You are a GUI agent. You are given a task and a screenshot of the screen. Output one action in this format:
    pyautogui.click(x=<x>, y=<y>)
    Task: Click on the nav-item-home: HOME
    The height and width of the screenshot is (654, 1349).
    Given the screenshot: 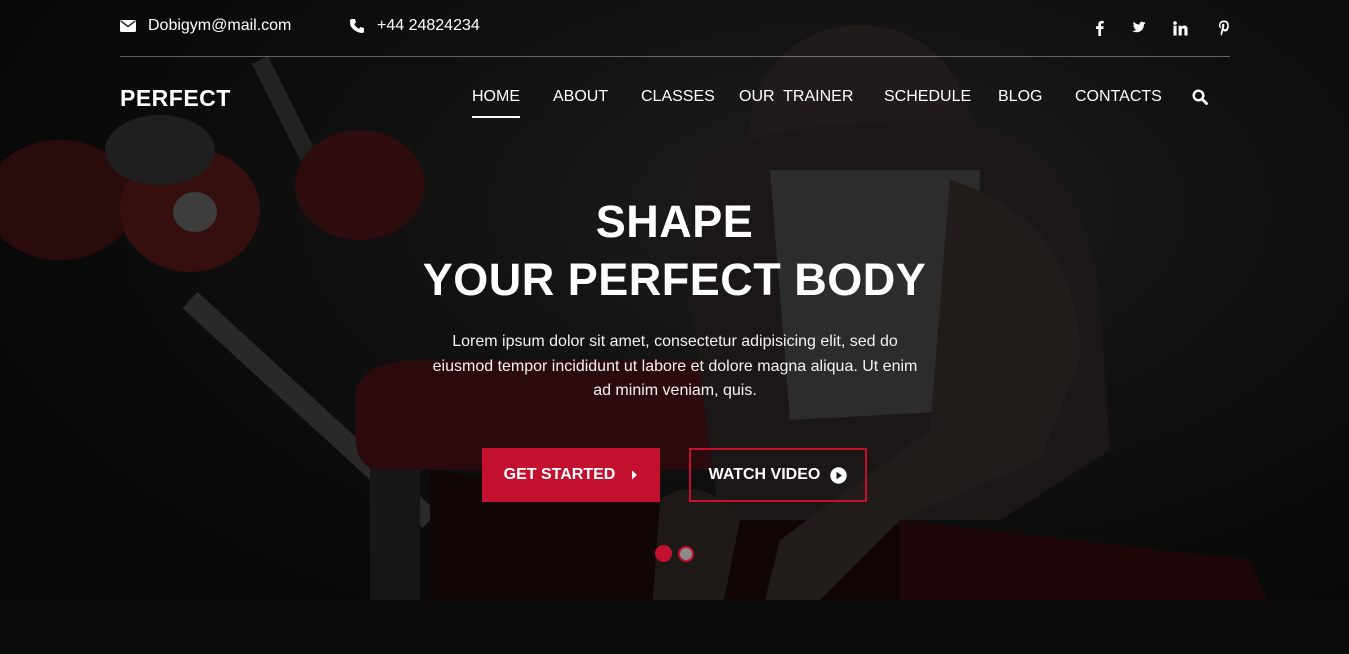 What is the action you would take?
    pyautogui.click(x=496, y=103)
    